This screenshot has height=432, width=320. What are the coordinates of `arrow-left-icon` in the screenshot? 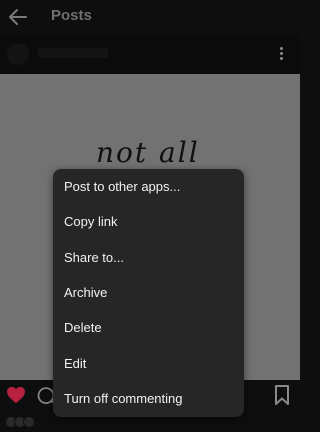 It's located at (18, 17).